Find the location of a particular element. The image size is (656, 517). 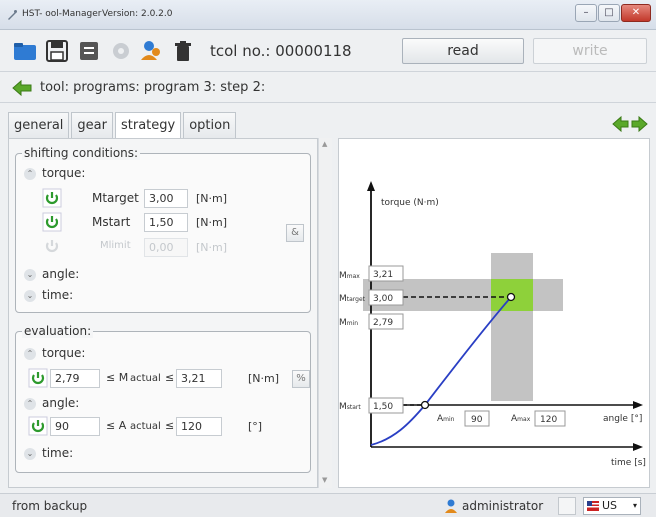

time-axis-arrow is located at coordinates (638, 447).